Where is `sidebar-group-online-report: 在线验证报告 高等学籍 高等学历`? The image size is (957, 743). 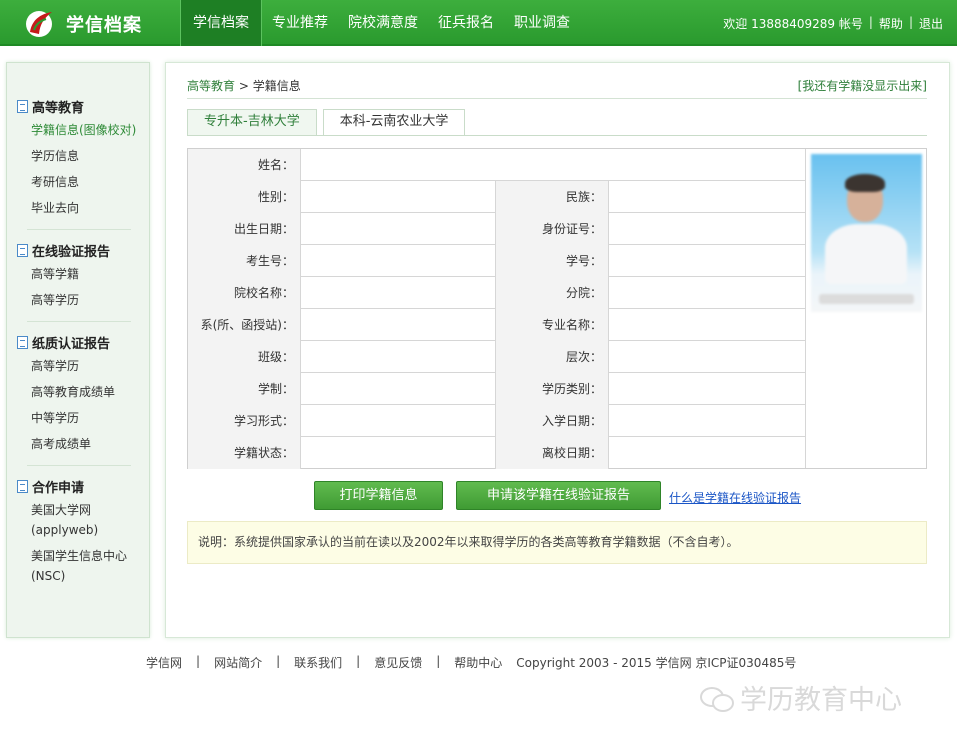
sidebar-group-online-report: 在线验证报告 高等学籍 高等学历 is located at coordinates (78, 276).